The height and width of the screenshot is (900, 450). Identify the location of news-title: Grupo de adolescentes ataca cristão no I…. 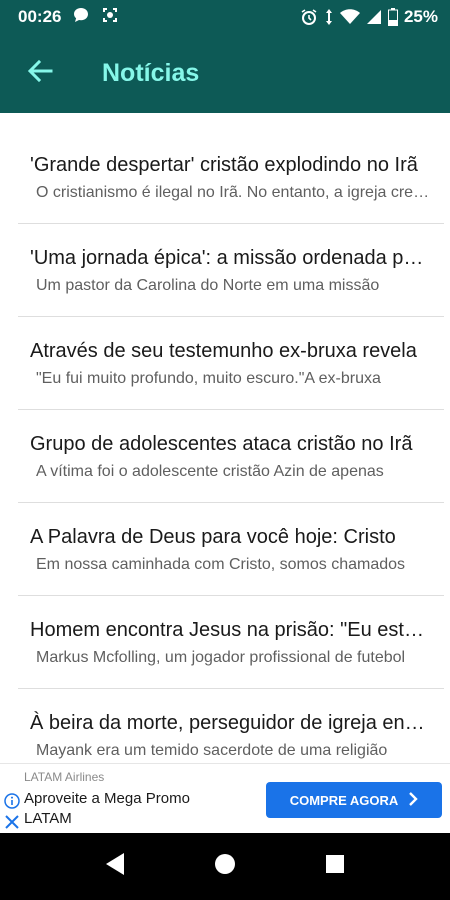
(221, 444).